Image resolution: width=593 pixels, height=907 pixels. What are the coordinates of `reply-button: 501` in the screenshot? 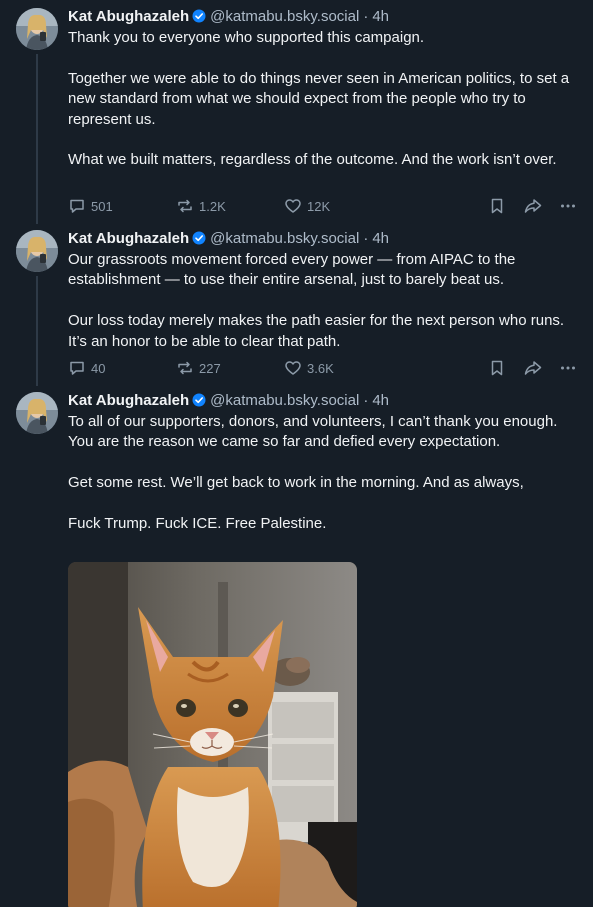 It's located at (90, 206).